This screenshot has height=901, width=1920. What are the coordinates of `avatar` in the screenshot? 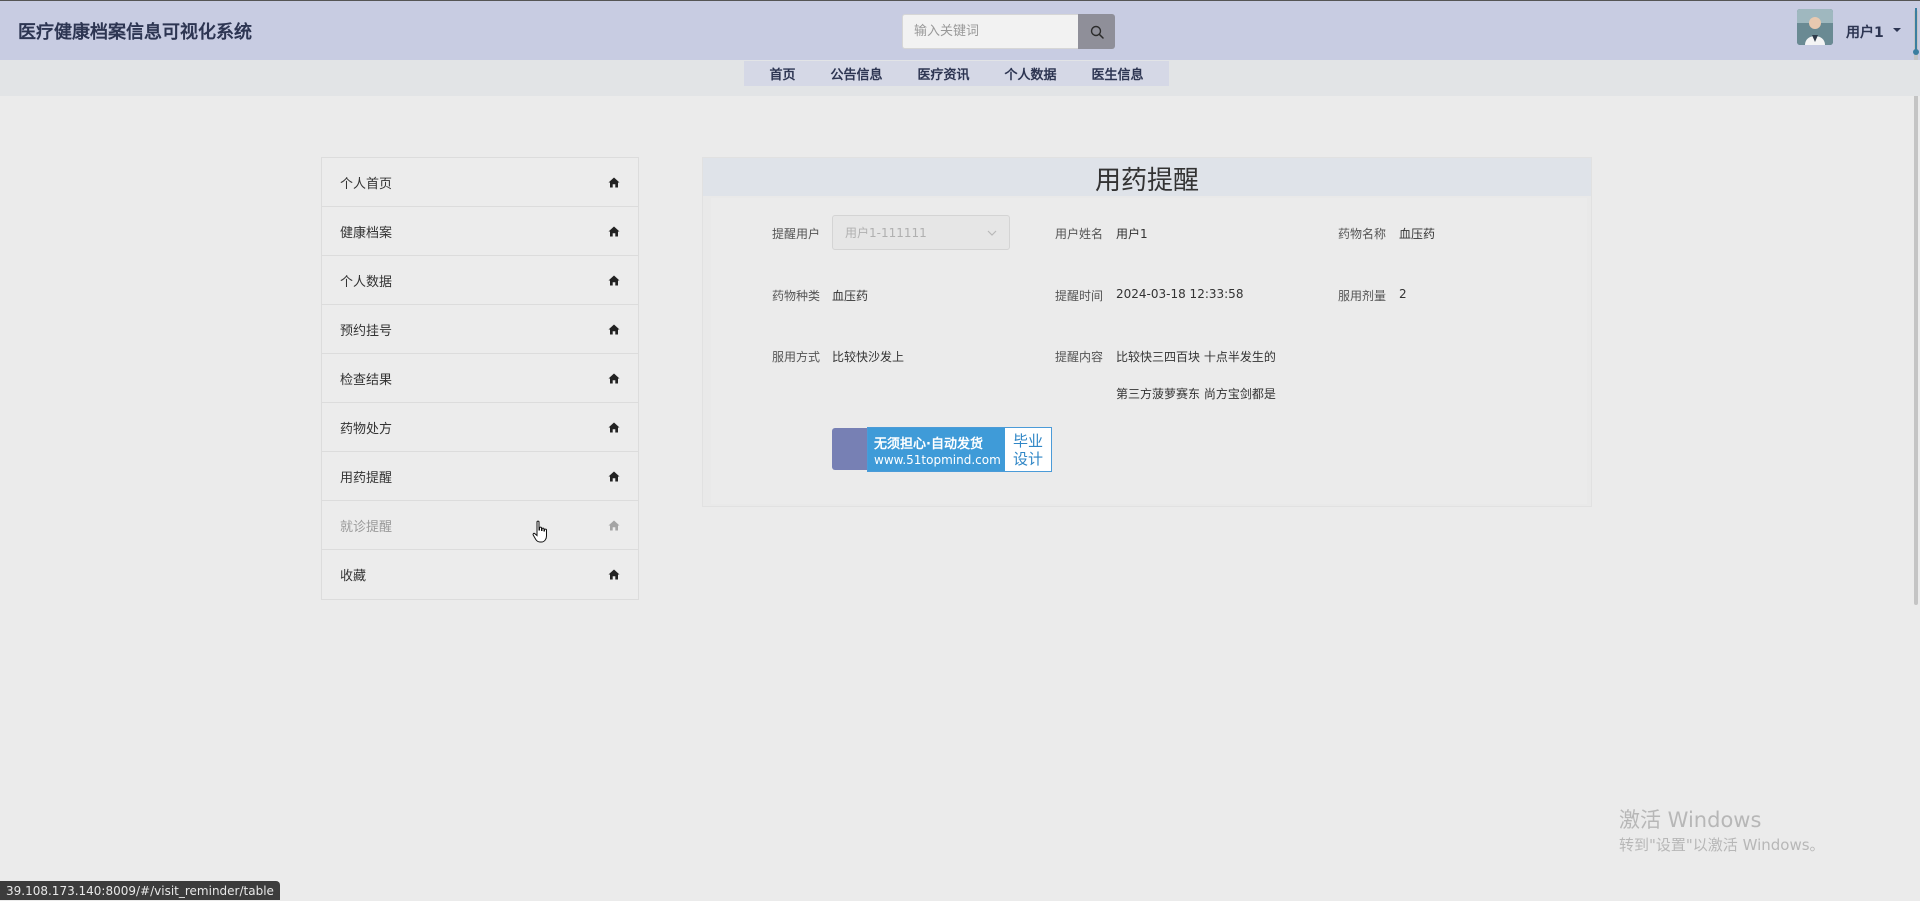 It's located at (1815, 27).